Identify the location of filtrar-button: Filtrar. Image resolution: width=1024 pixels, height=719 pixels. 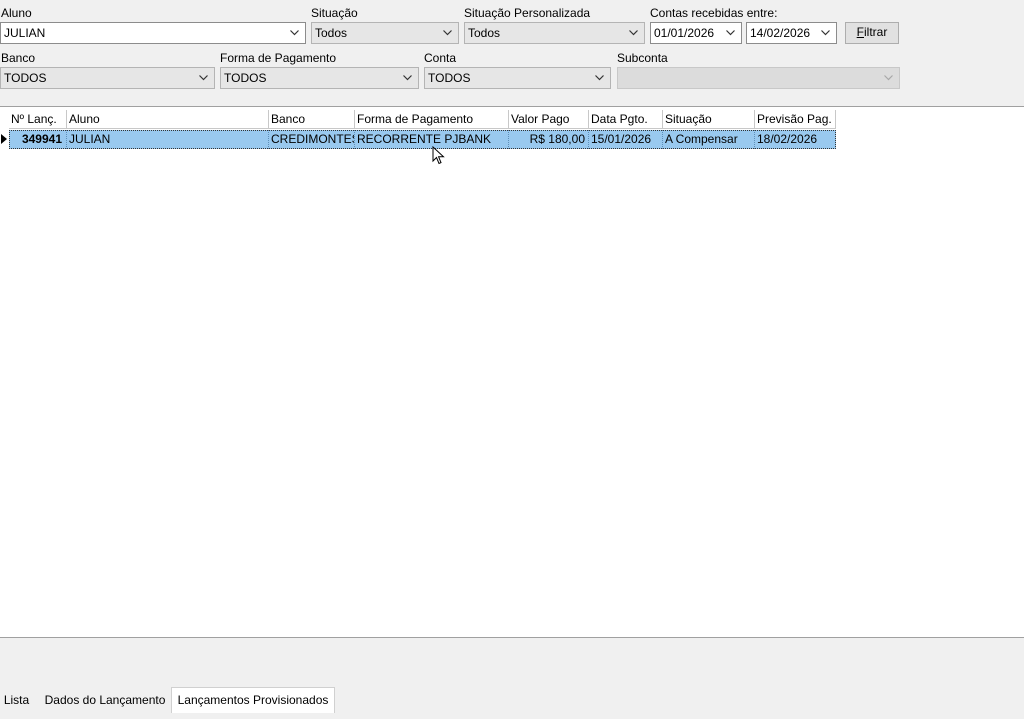
(872, 33).